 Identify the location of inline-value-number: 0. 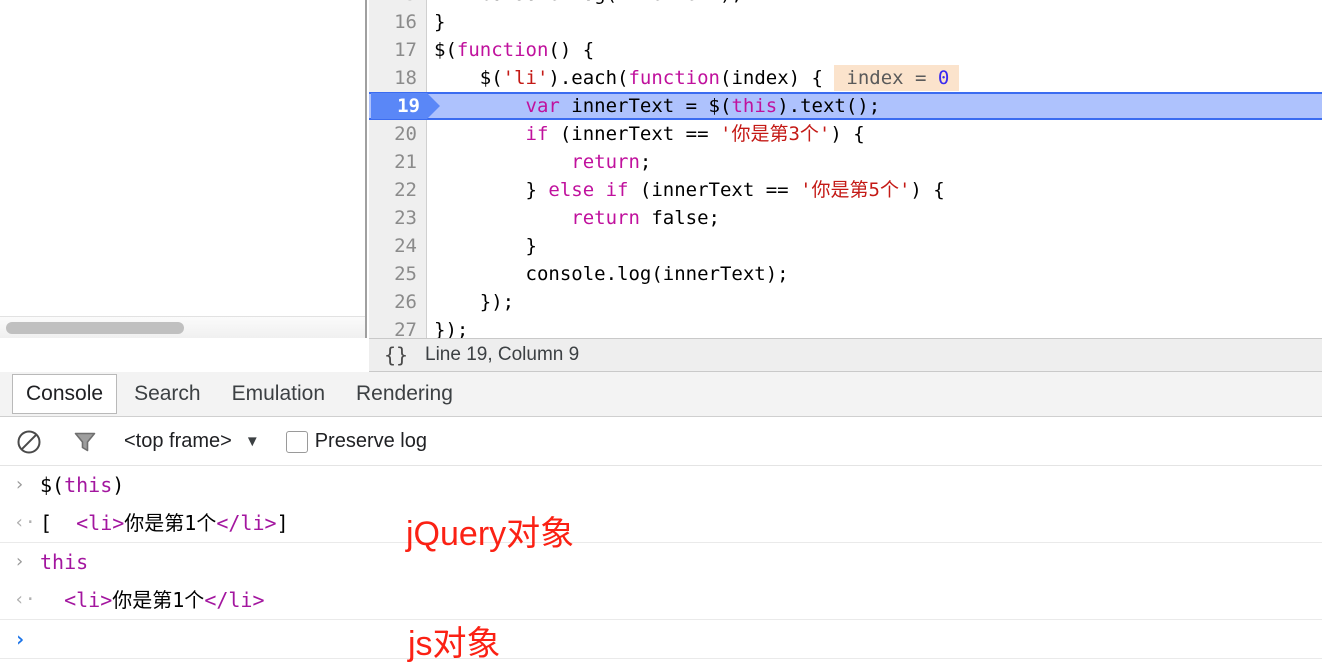
(943, 78).